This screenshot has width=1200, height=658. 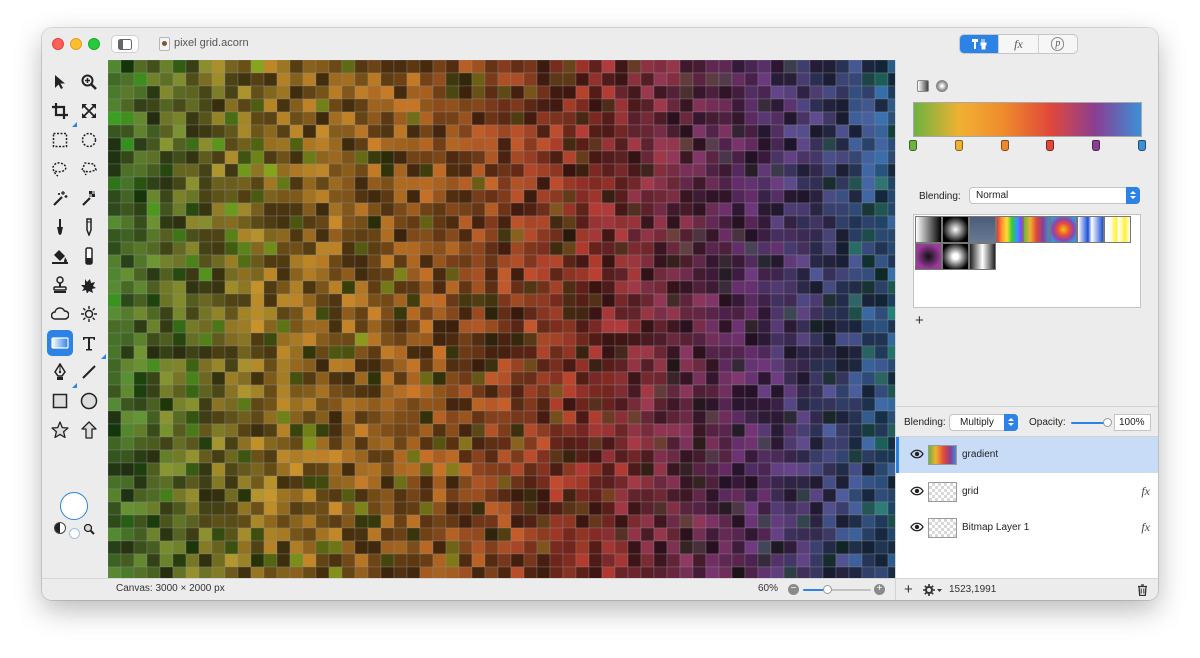 I want to click on line-tool, so click(x=89, y=372).